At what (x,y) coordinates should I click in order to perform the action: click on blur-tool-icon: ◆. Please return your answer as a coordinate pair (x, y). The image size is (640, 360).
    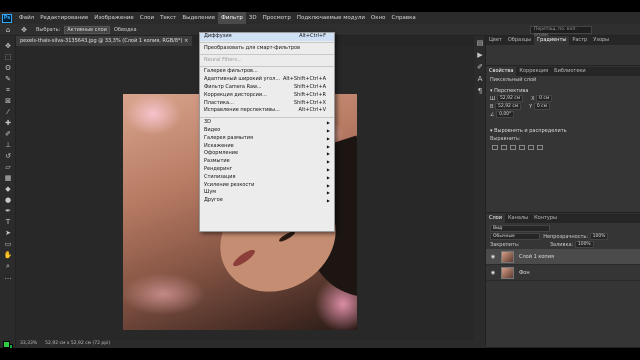
    Looking at the image, I should click on (8, 189).